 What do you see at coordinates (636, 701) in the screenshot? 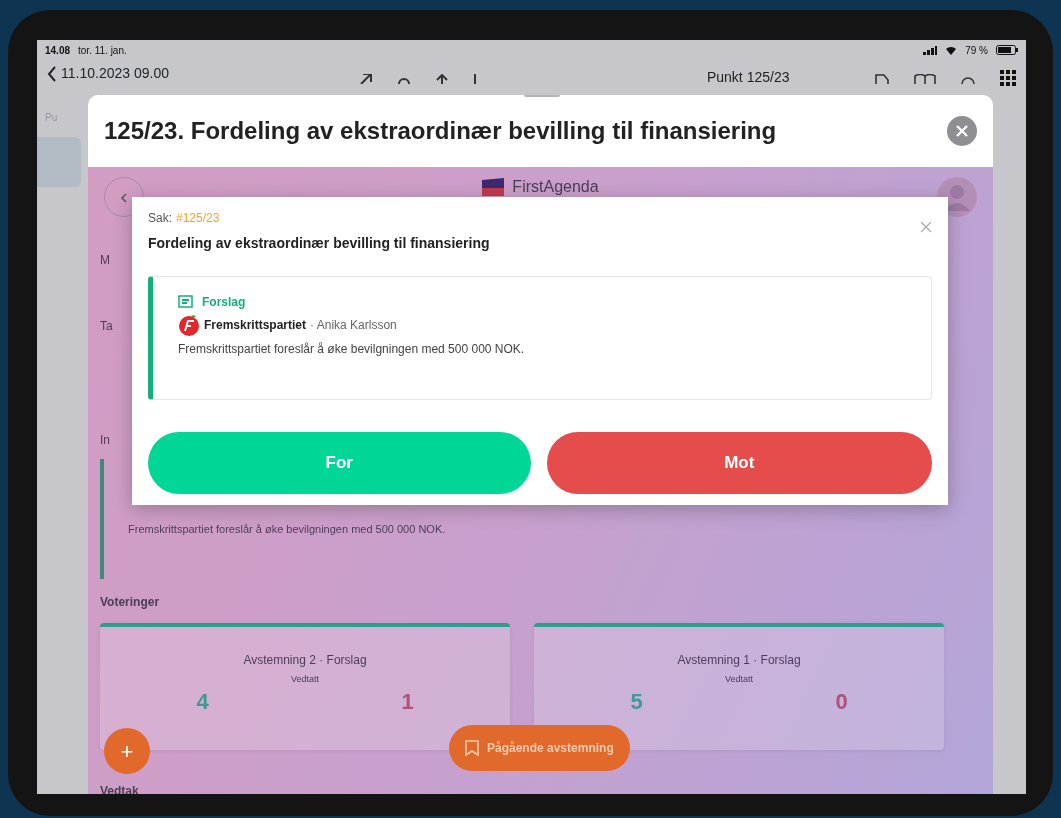
I see `for-count: 5` at bounding box center [636, 701].